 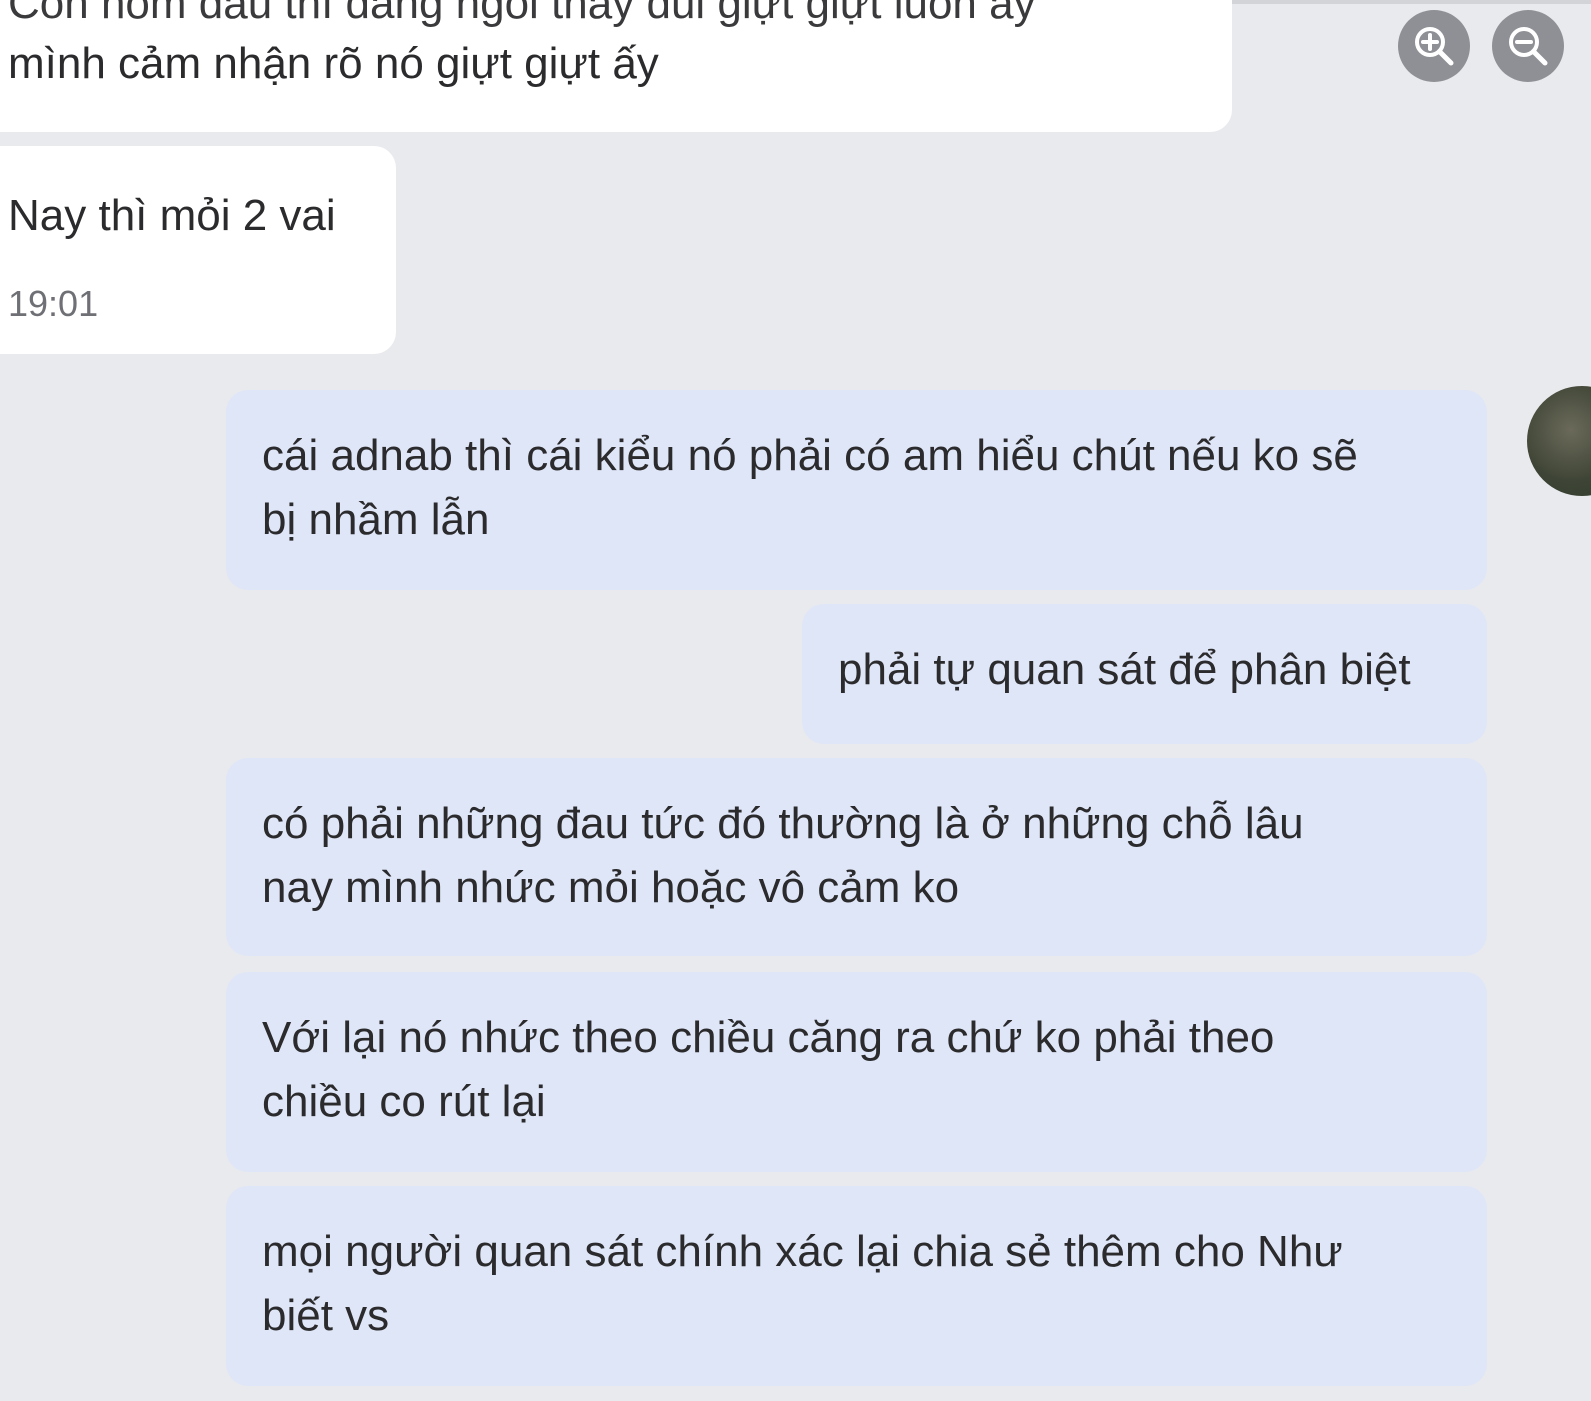 I want to click on sender-avatar, so click(x=1559, y=441).